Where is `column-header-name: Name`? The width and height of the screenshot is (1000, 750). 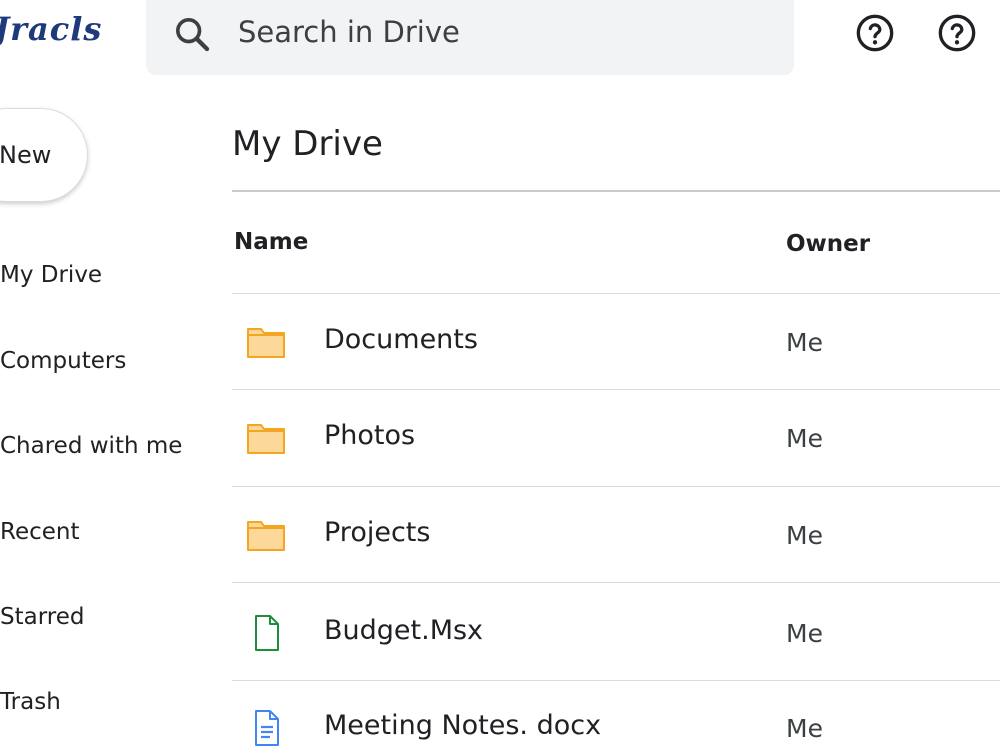 column-header-name: Name is located at coordinates (271, 242).